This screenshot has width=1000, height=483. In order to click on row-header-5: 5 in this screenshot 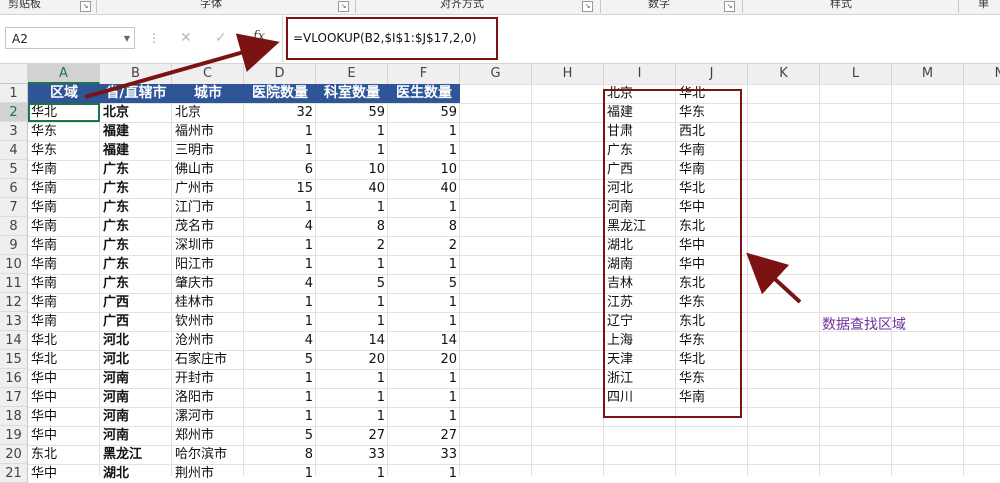, I will do `click(14, 169)`.